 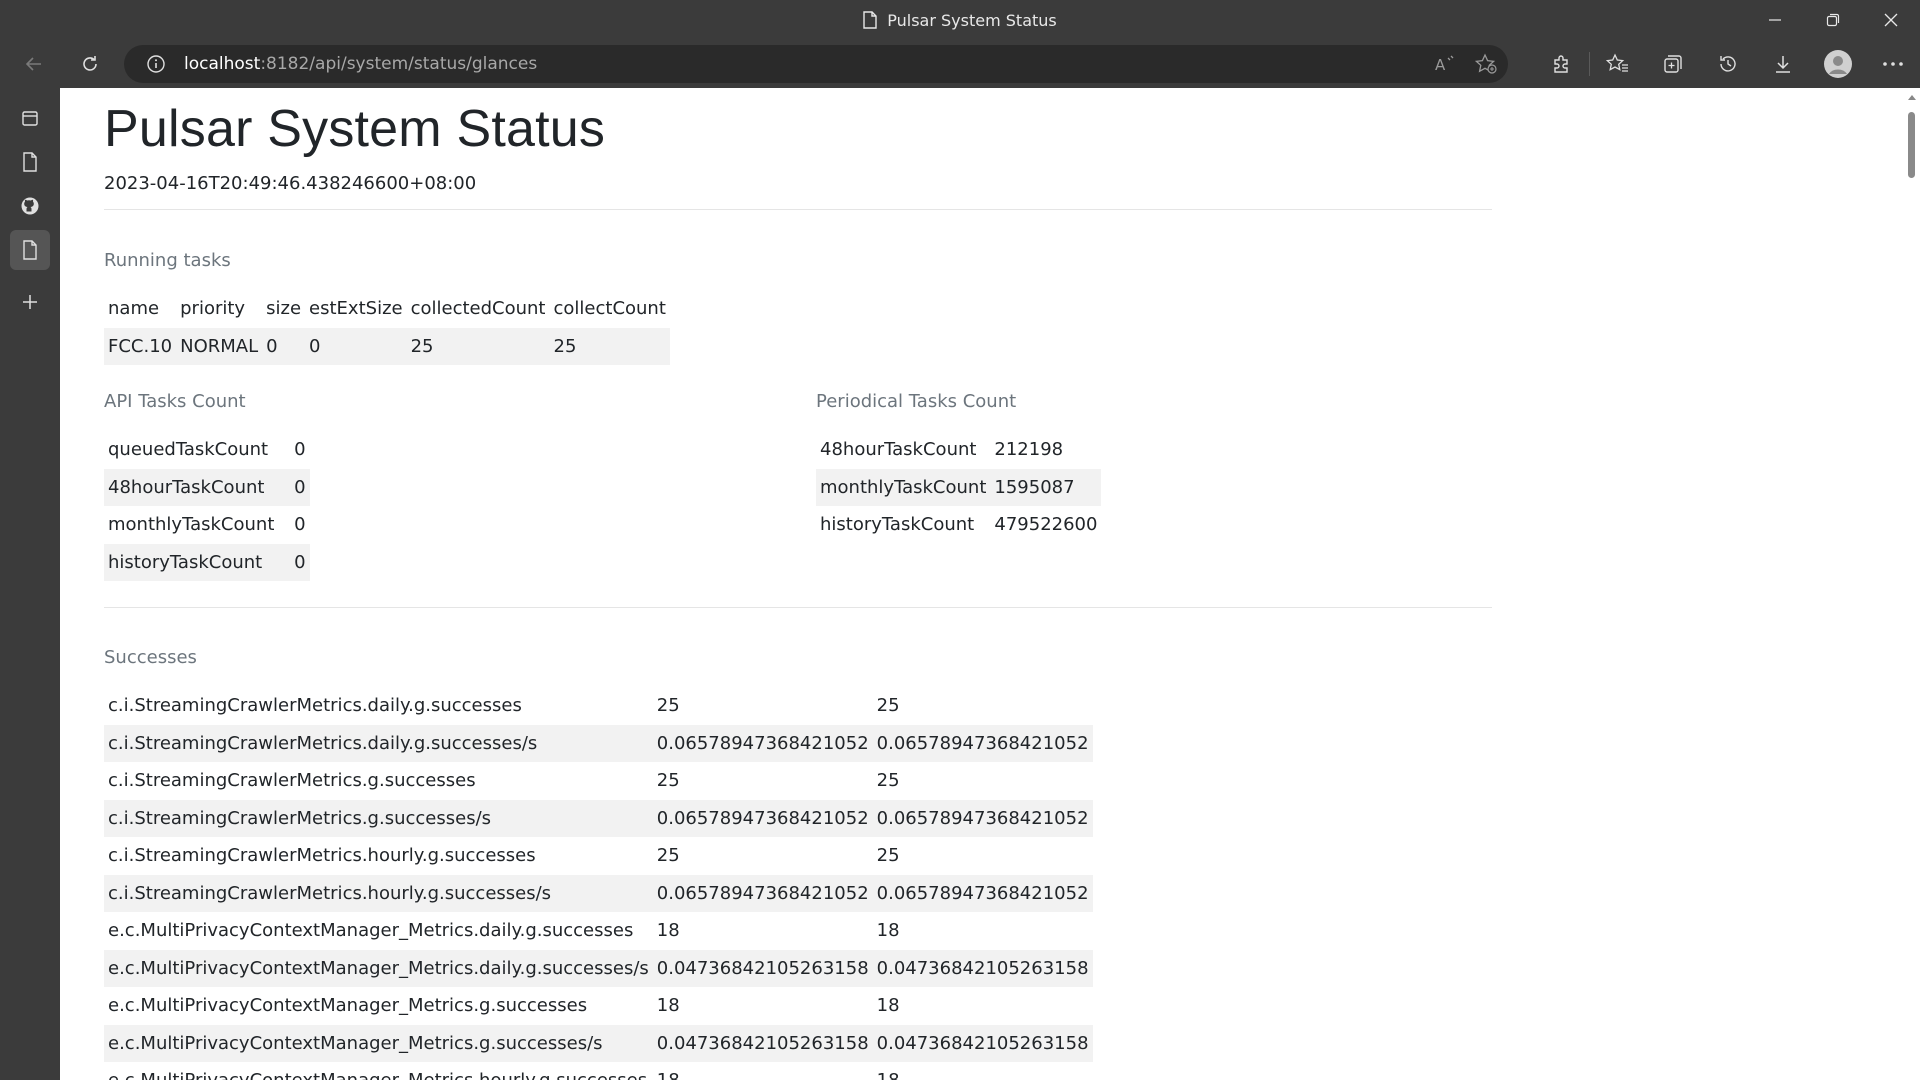 I want to click on table-row: 48hourTaskCount 212198, so click(x=958, y=450).